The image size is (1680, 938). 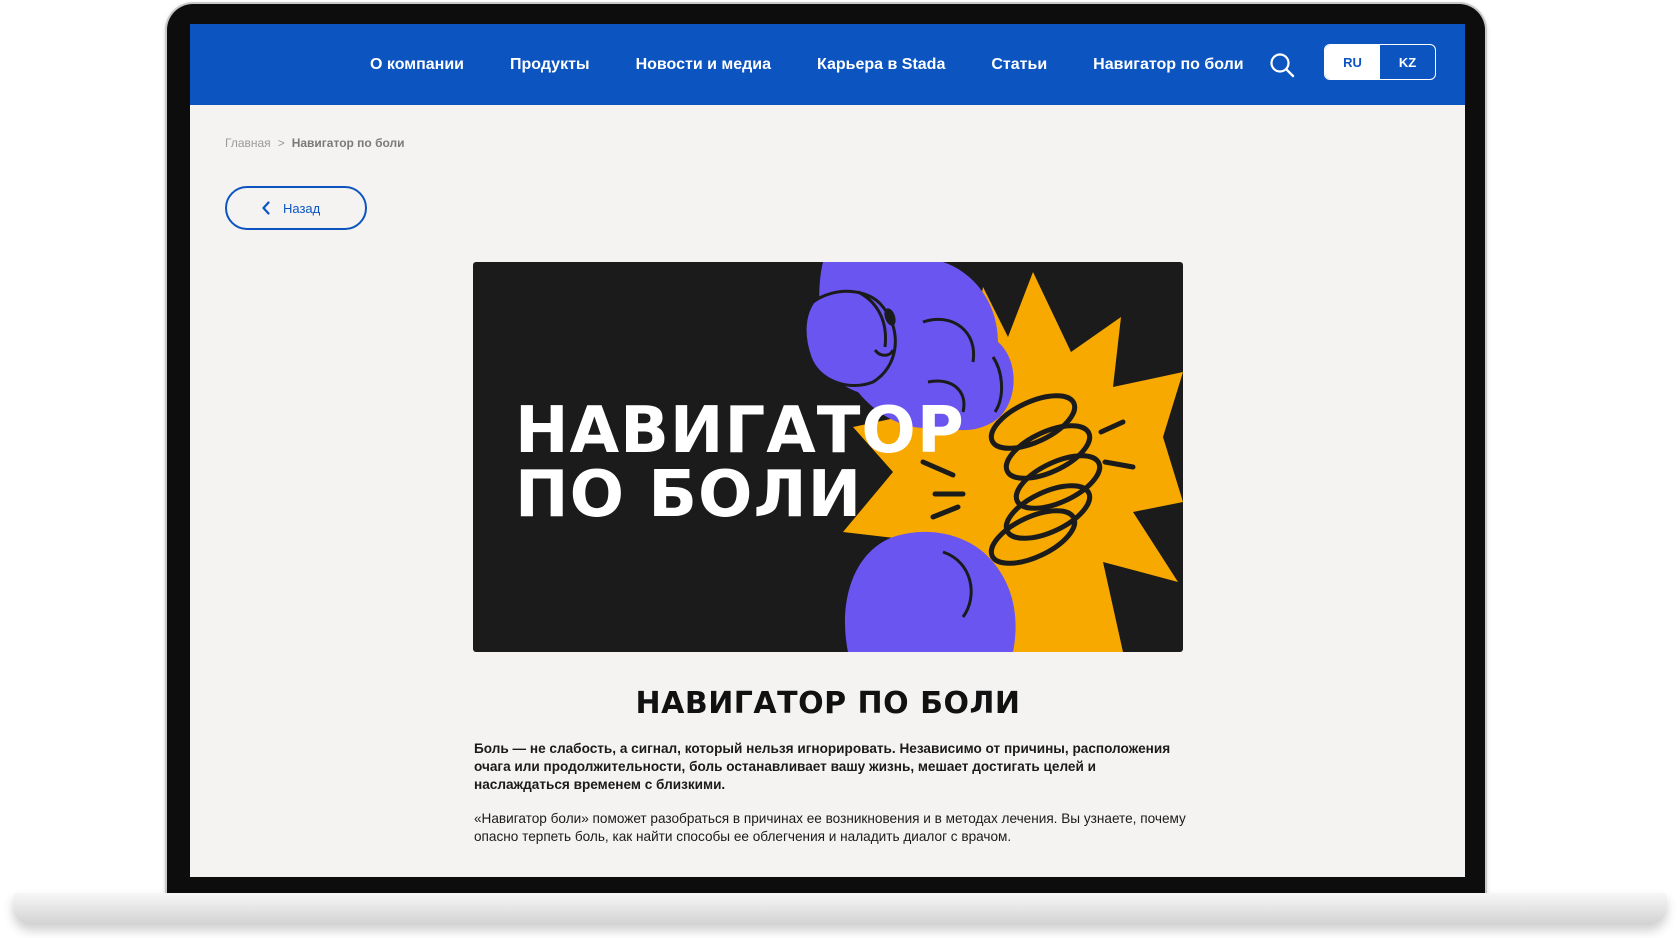 I want to click on breadcrumb: Главная > Навигатор по боли, so click(x=315, y=143).